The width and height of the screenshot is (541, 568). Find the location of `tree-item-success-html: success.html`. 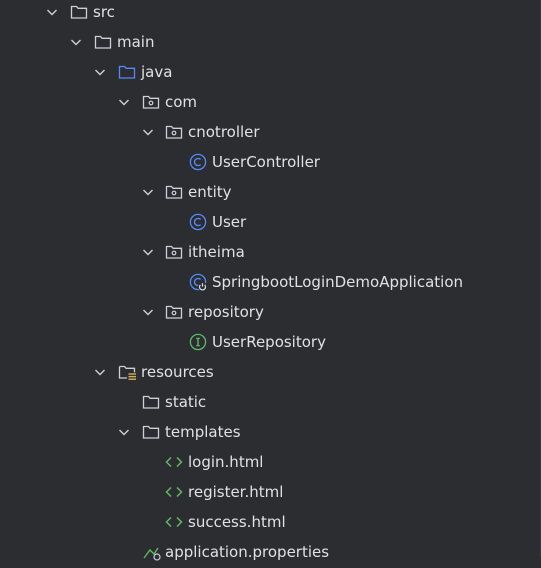

tree-item-success-html: success.html is located at coordinates (270, 523).